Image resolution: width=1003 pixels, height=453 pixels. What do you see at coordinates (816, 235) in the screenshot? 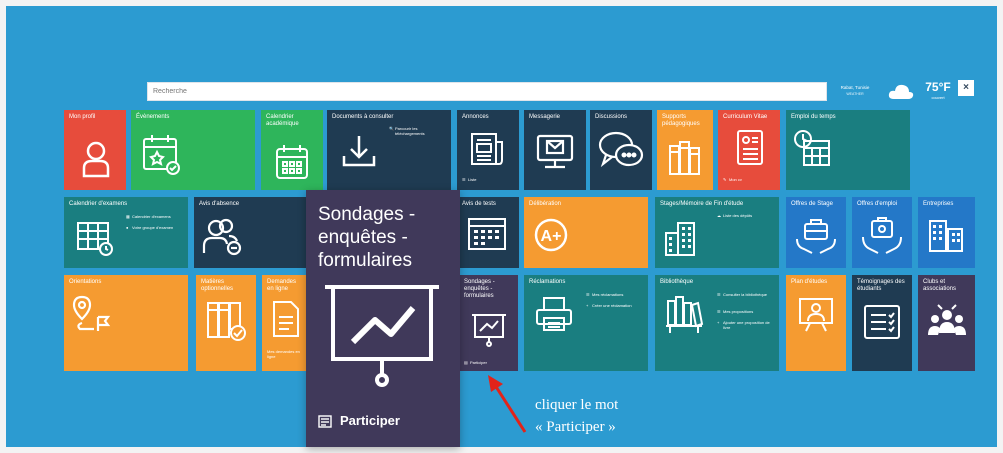
I see `briefcase-hands-icon` at bounding box center [816, 235].